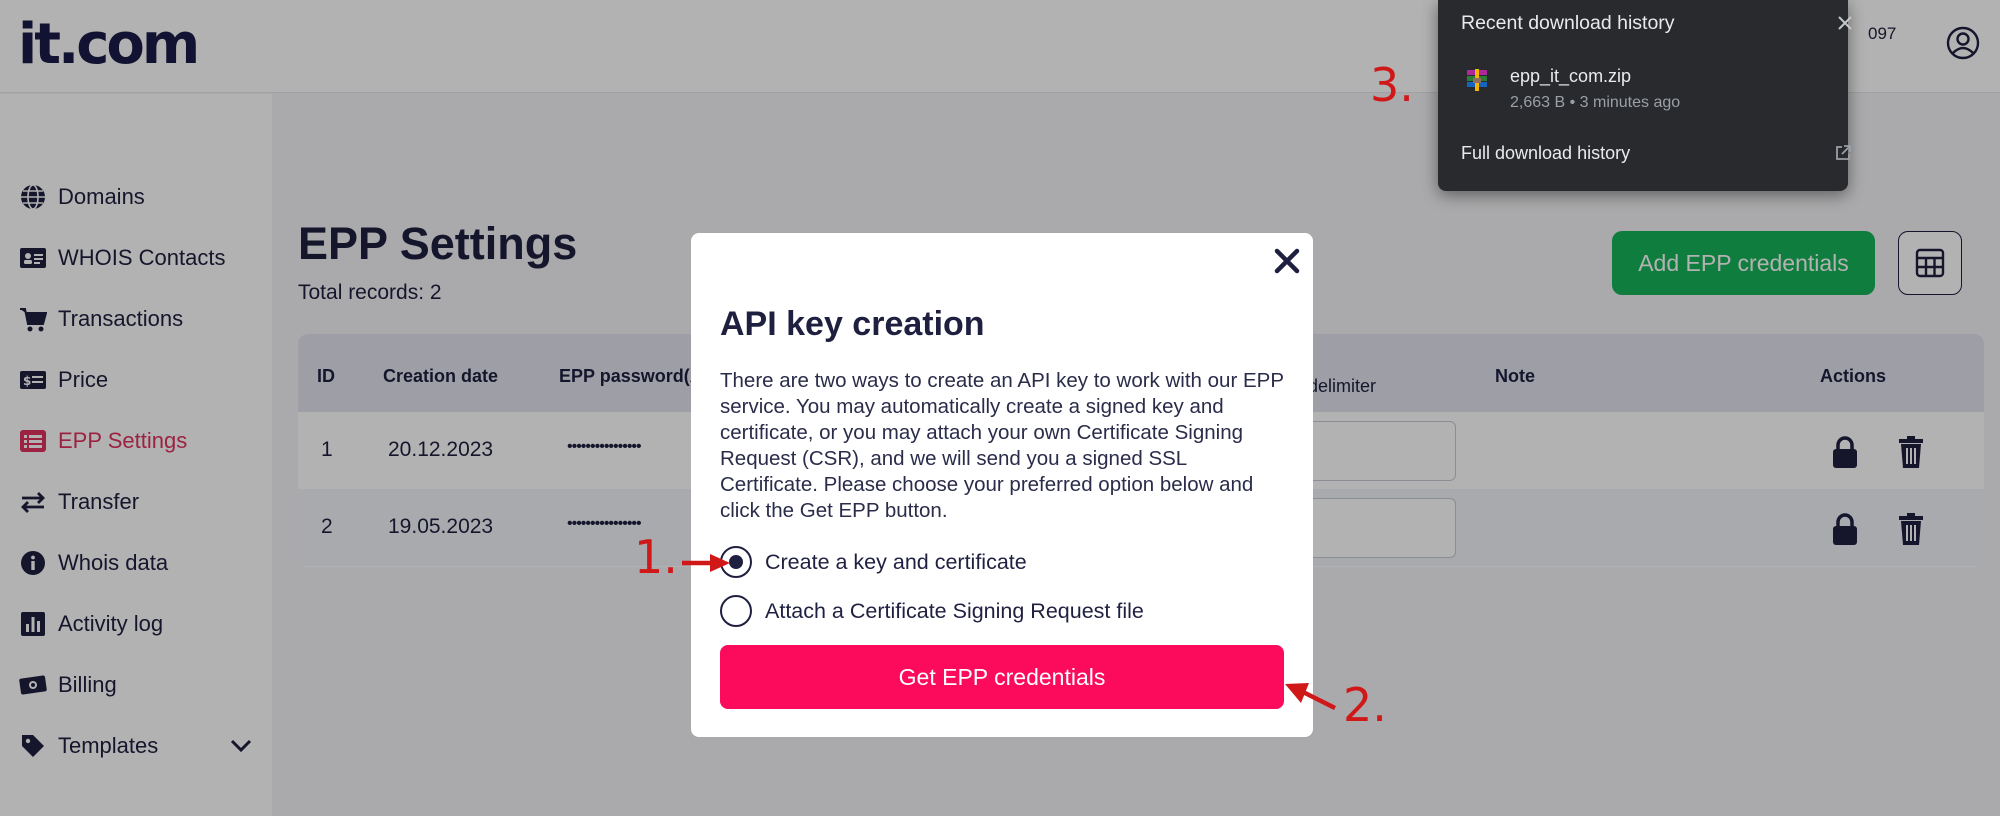 The image size is (2000, 816). What do you see at coordinates (896, 561) in the screenshot?
I see `option-label: Create a key and certificate` at bounding box center [896, 561].